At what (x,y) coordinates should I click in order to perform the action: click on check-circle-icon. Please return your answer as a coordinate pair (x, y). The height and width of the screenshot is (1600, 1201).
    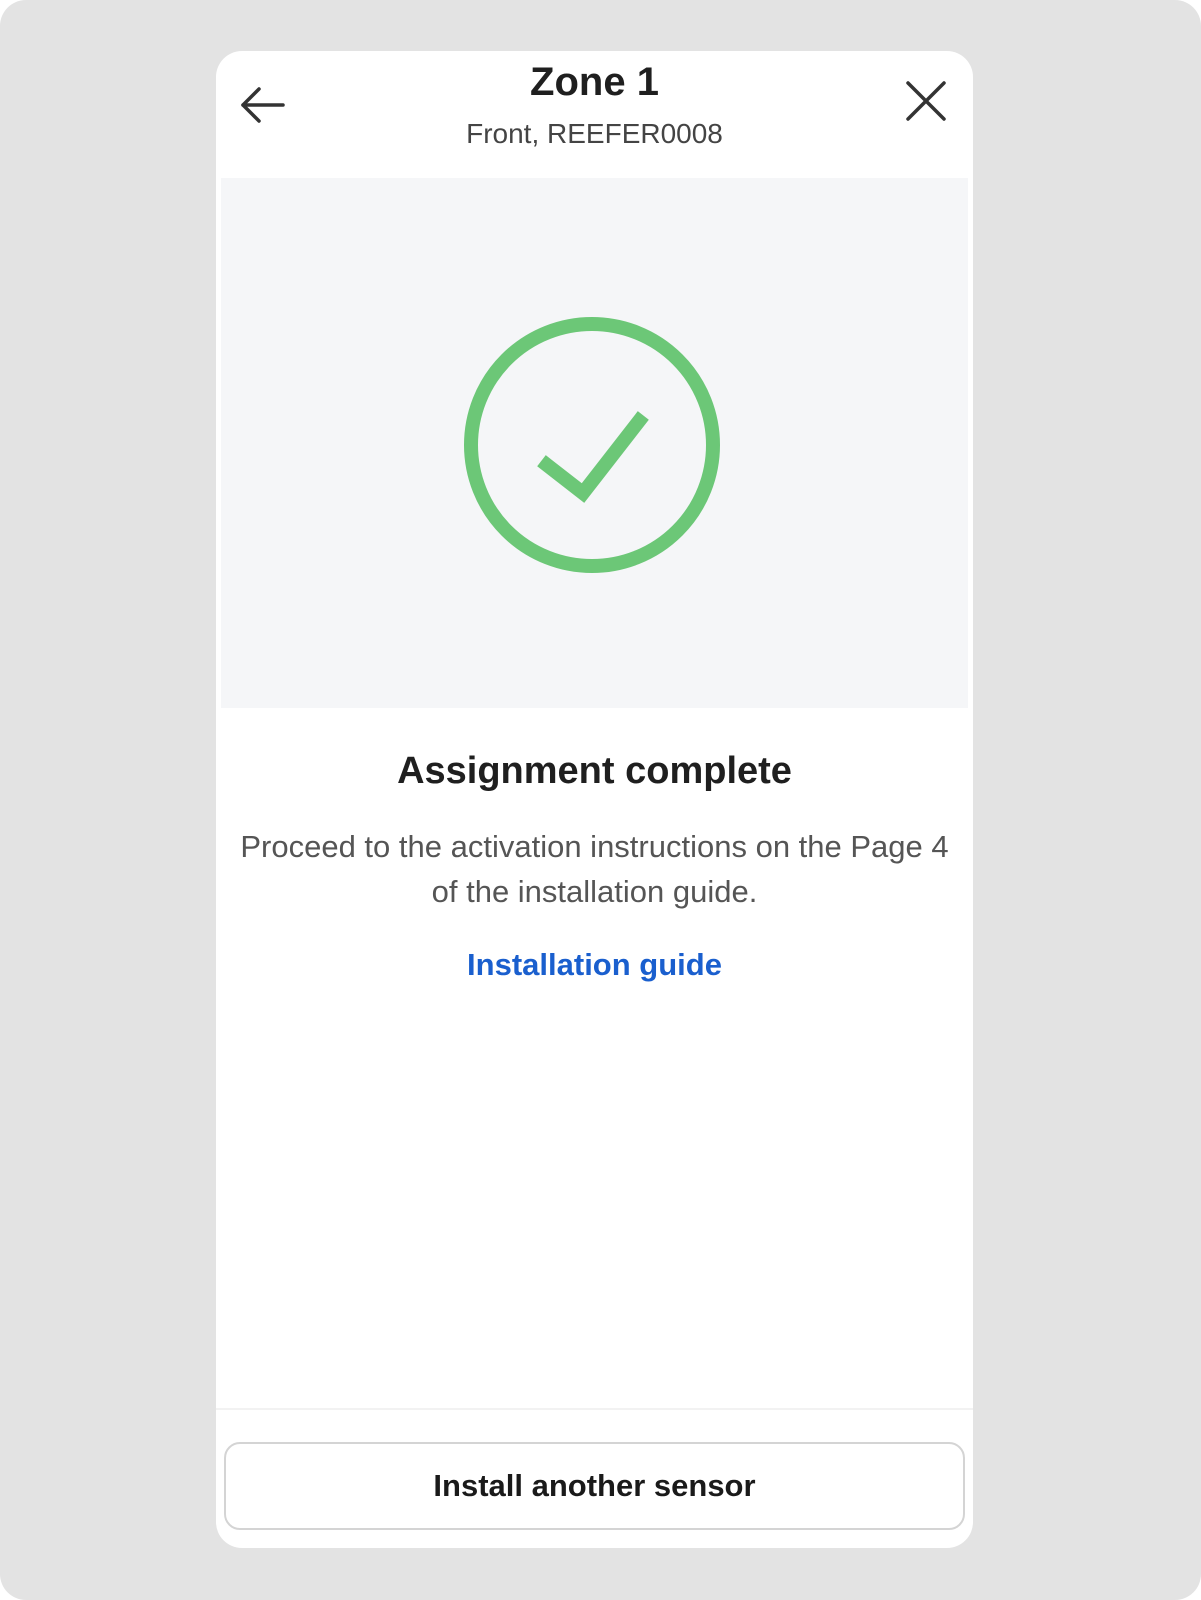
    Looking at the image, I should click on (592, 445).